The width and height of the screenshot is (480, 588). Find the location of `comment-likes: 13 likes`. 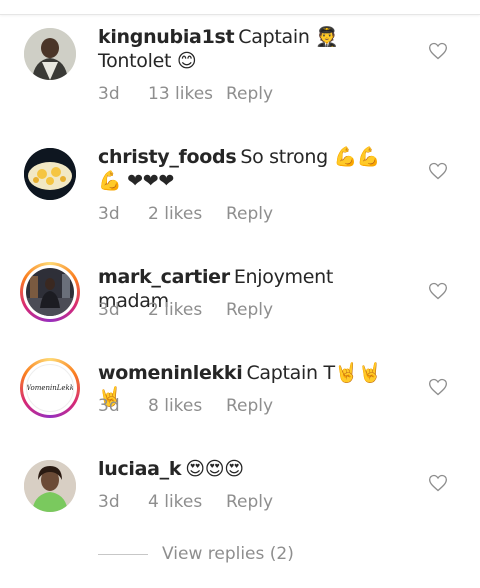

comment-likes: 13 likes is located at coordinates (187, 94).